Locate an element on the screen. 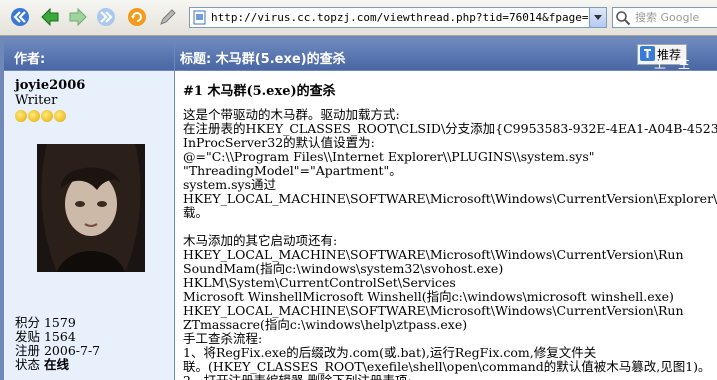 This screenshot has width=717, height=380. points: 积分 1579 is located at coordinates (45, 322).